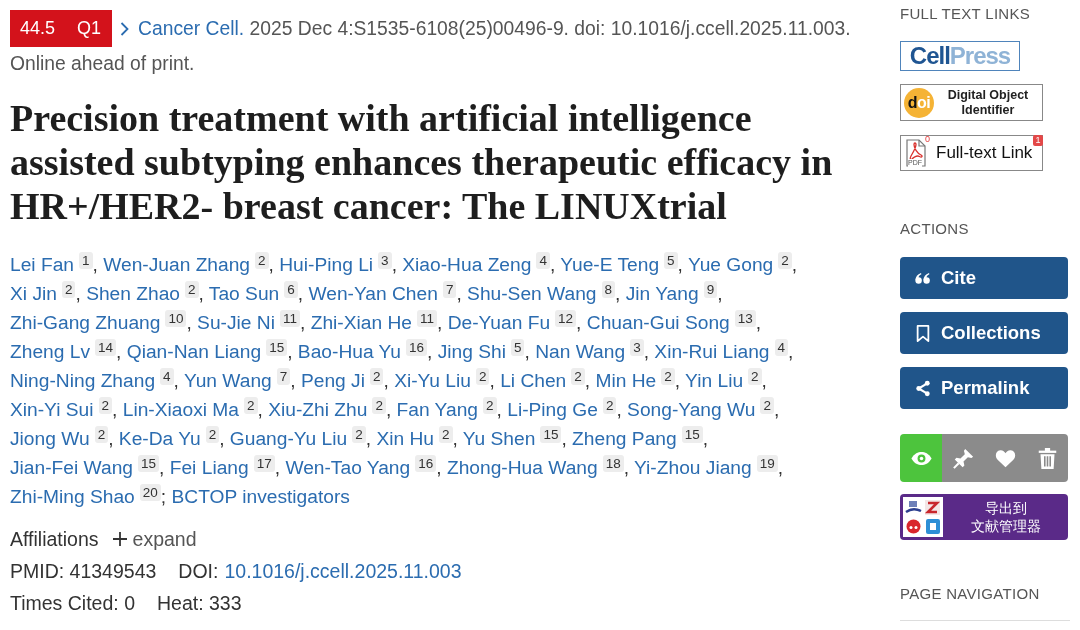  I want to click on author-link: De-Yuan Fu, so click(499, 322).